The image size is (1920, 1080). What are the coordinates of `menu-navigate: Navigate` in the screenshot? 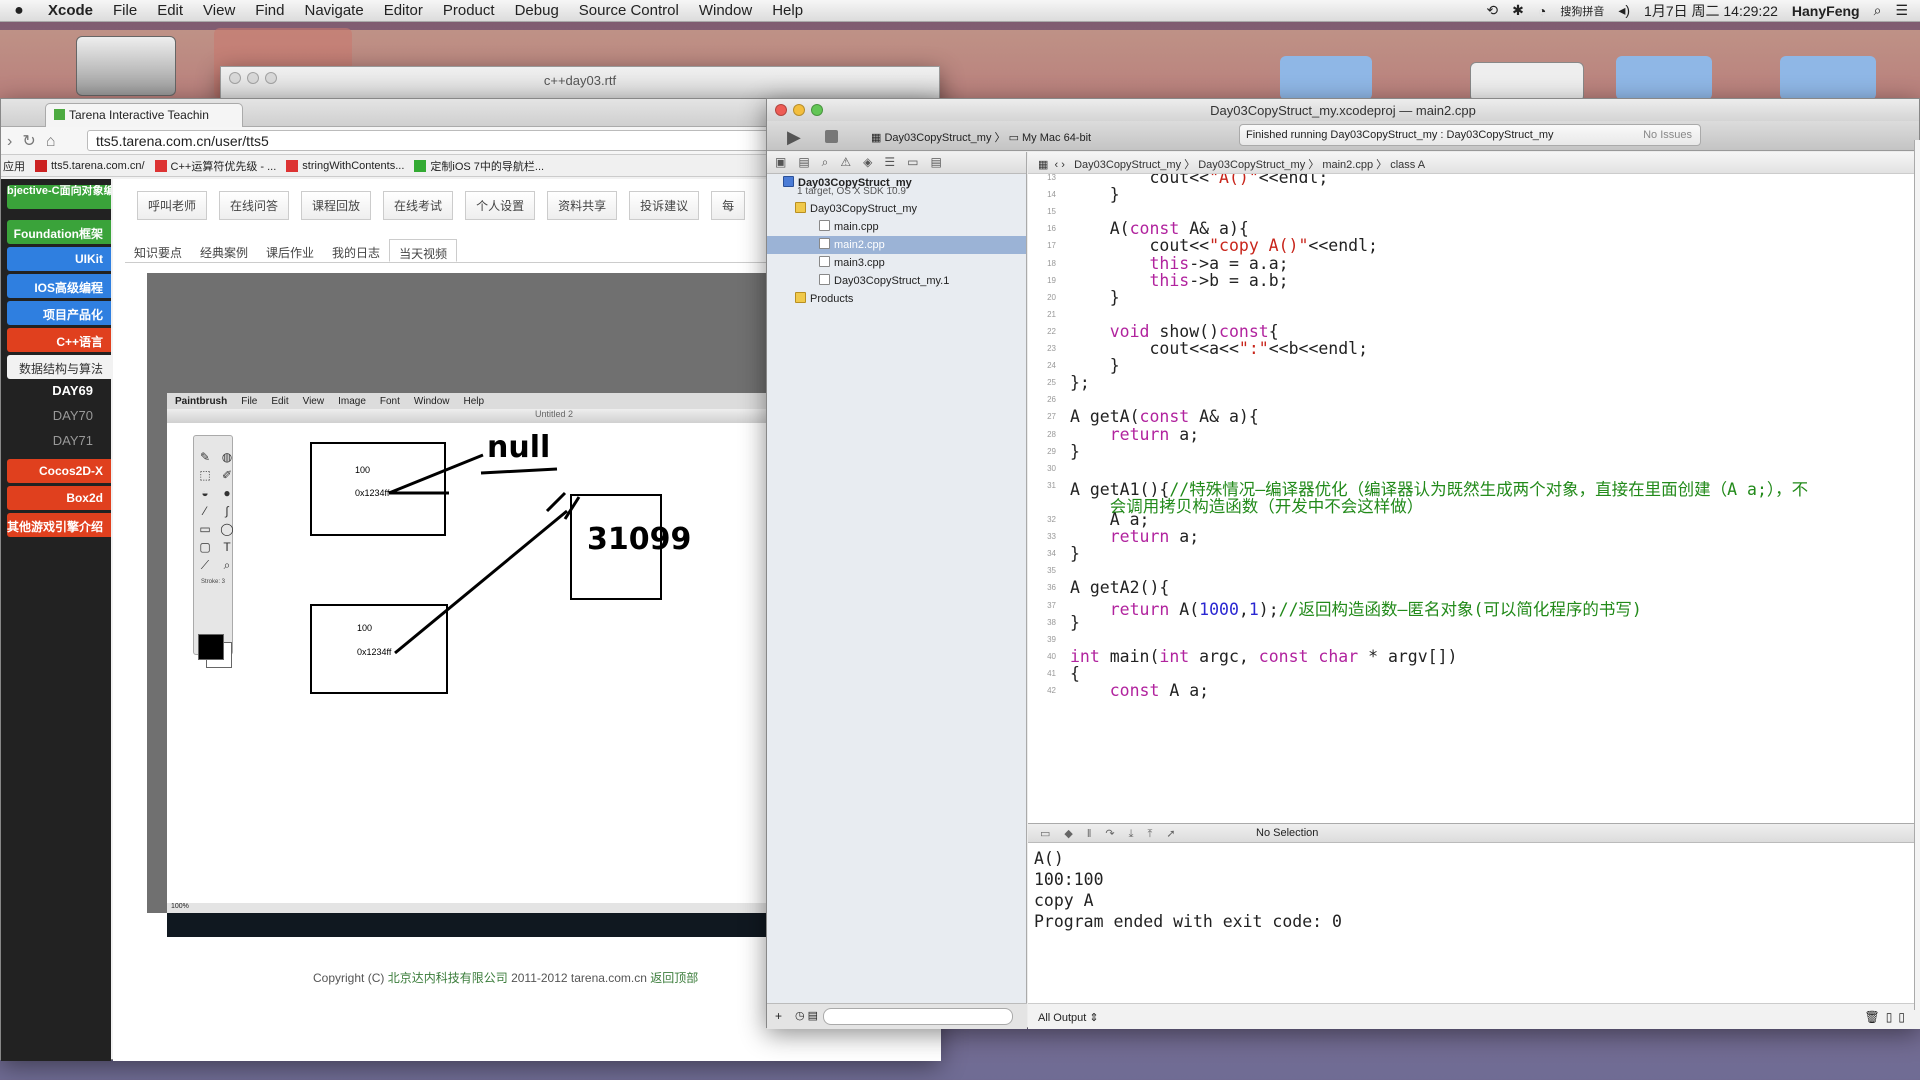 It's located at (333, 10).